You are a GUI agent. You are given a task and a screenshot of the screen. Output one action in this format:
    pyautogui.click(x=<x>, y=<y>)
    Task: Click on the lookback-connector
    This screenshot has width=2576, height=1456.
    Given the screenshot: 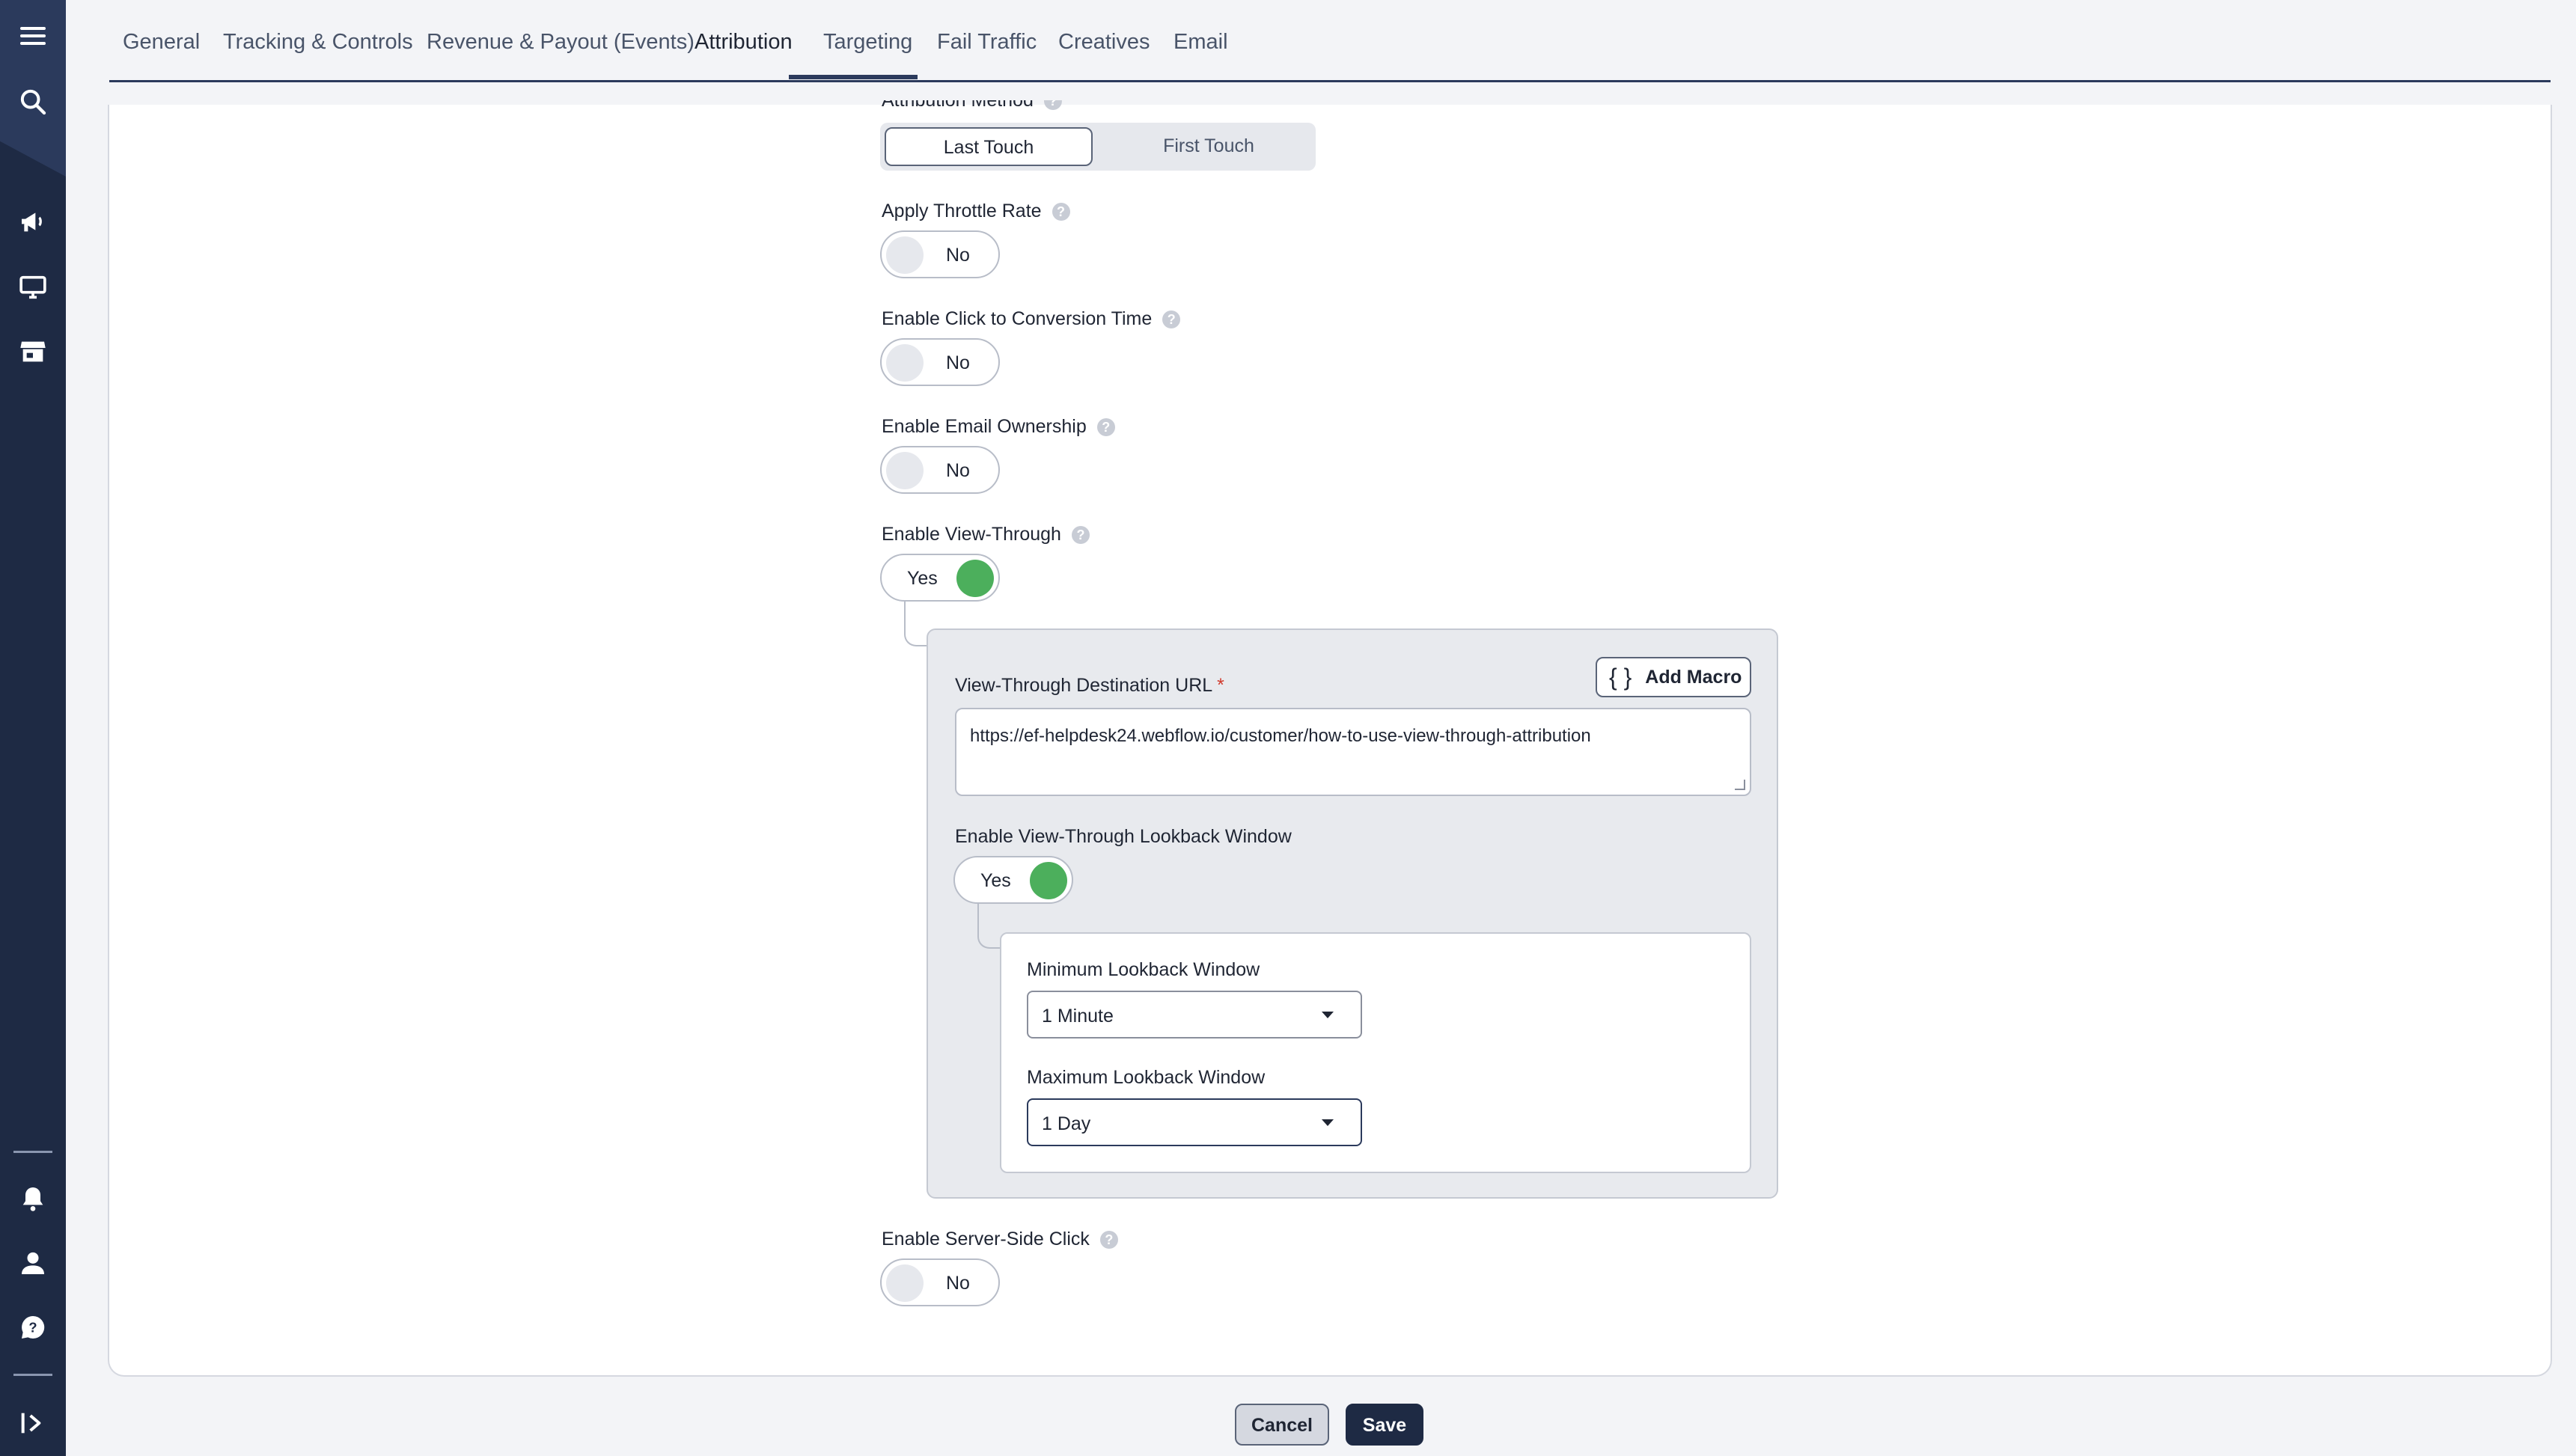 What is the action you would take?
    pyautogui.click(x=989, y=926)
    